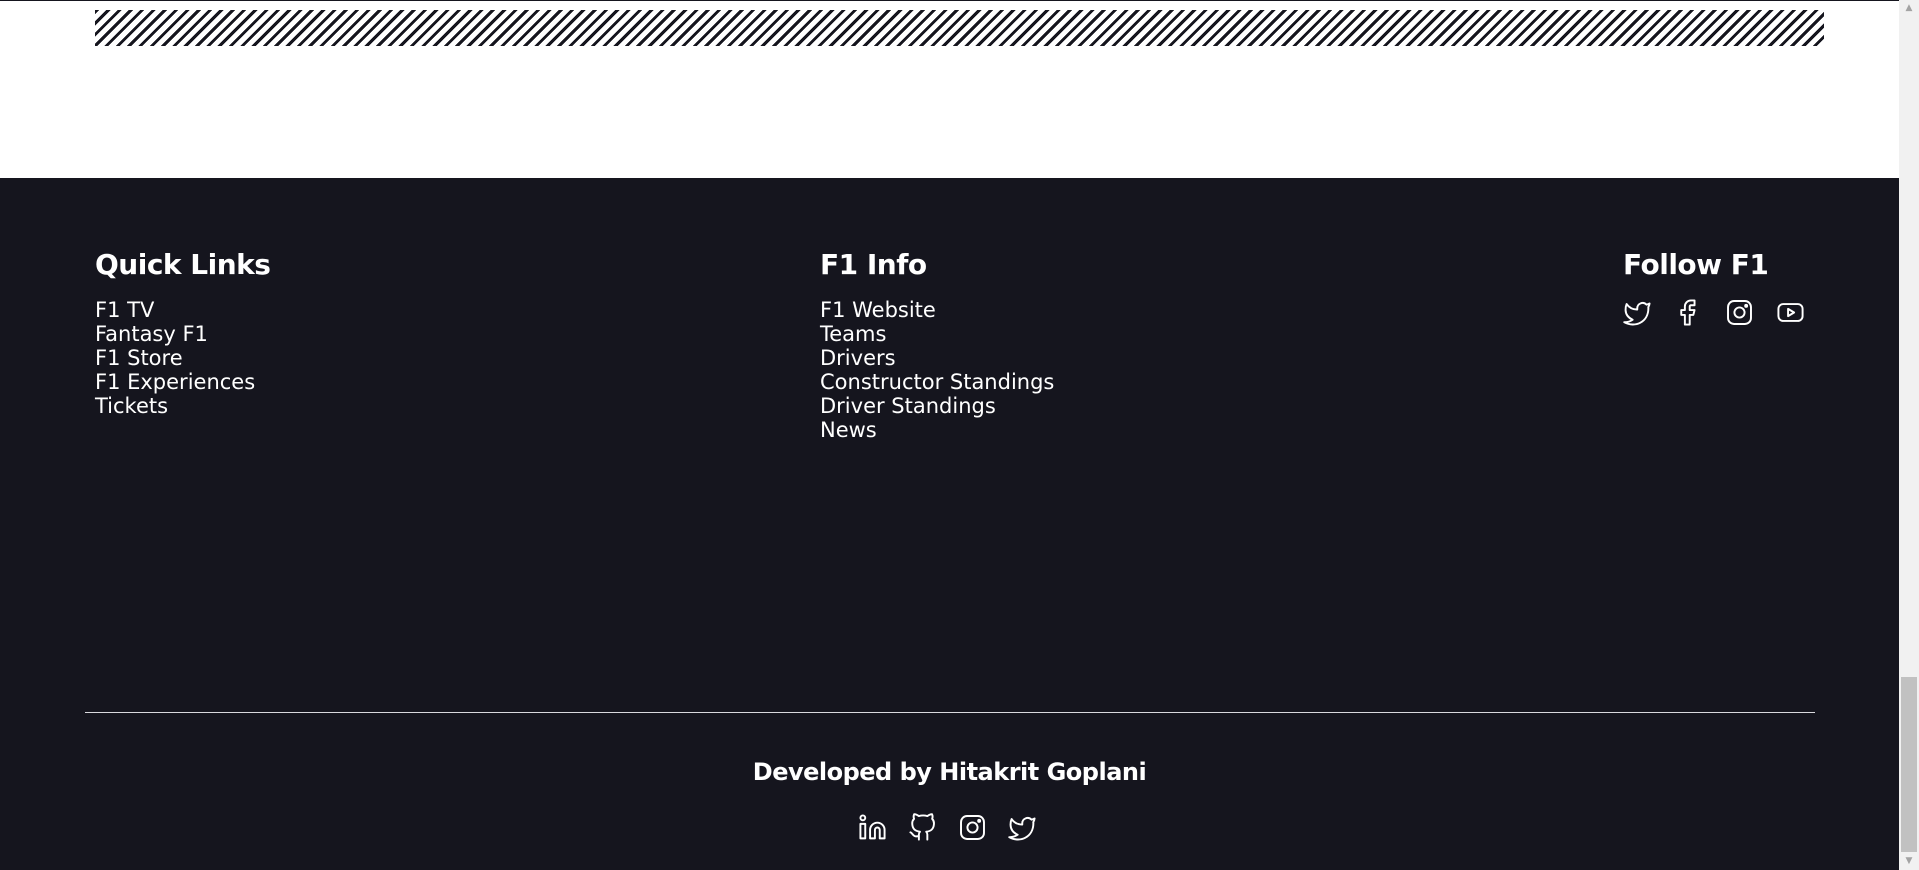 The width and height of the screenshot is (1919, 870). What do you see at coordinates (949, 0) in the screenshot?
I see `top-rule` at bounding box center [949, 0].